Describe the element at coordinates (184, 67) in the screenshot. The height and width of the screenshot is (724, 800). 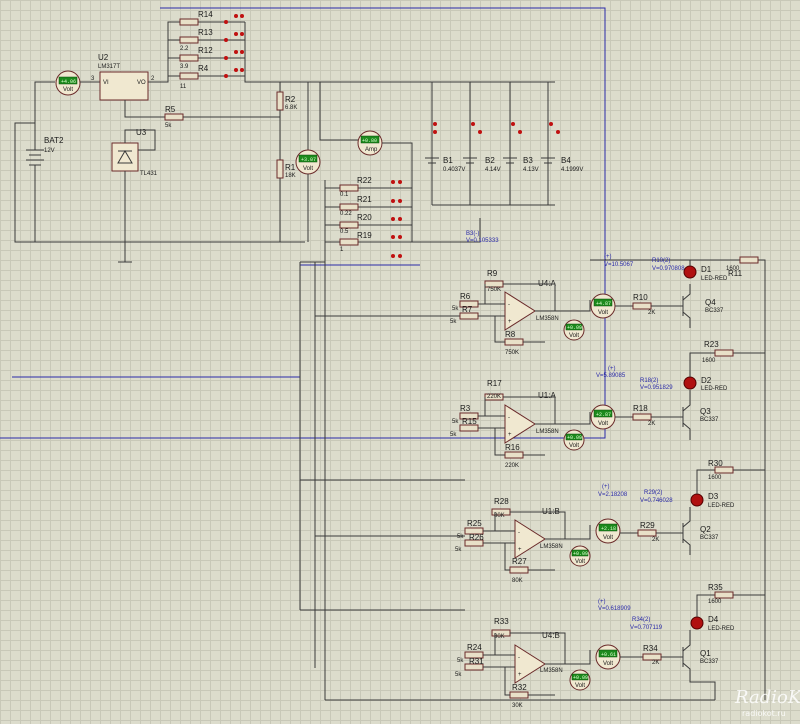
I see `svg-text: 3.9` at that location.